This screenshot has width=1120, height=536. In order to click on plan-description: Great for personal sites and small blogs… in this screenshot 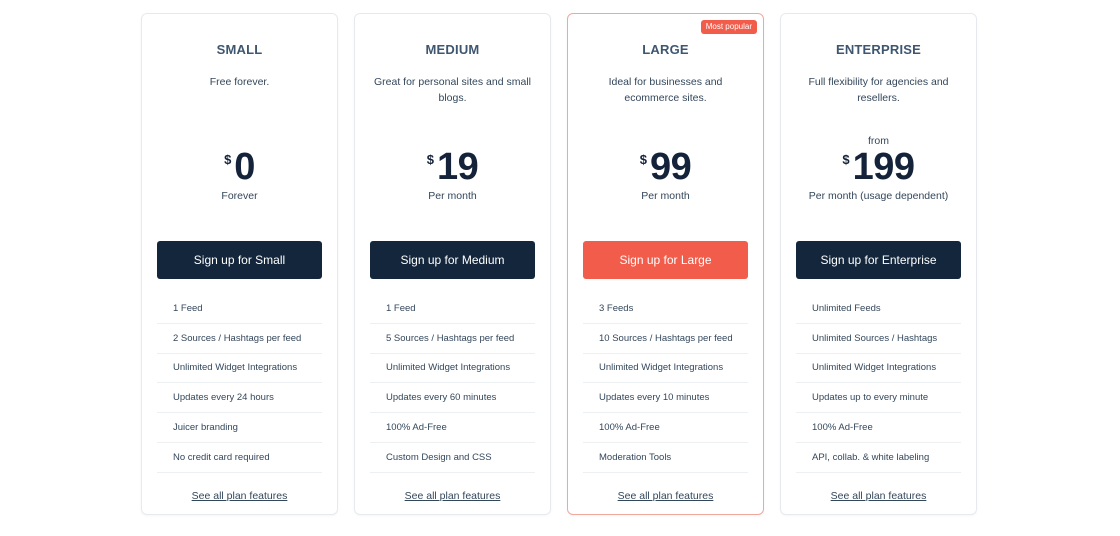, I will do `click(452, 90)`.